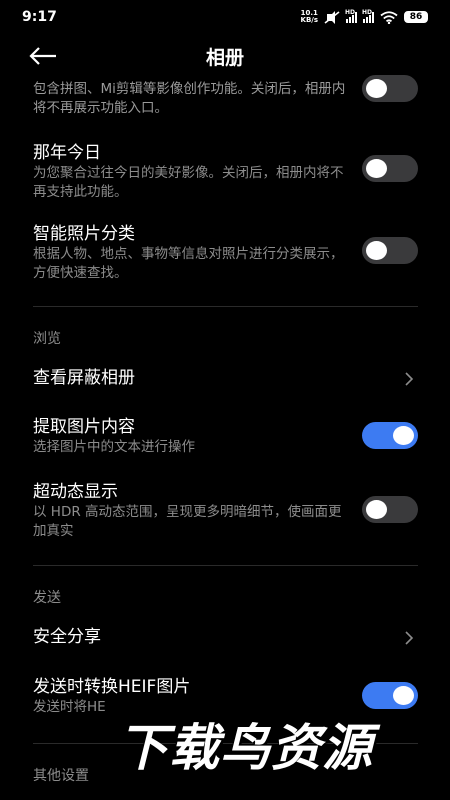 This screenshot has height=800, width=450. I want to click on setting-item-hidden-album: 查看屏蔽相册, so click(225, 380).